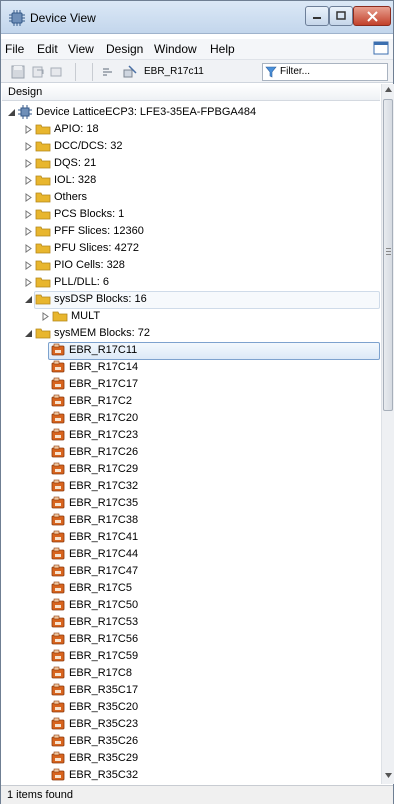  I want to click on tree-node-ebr: EBR_R17C59, so click(191, 656).